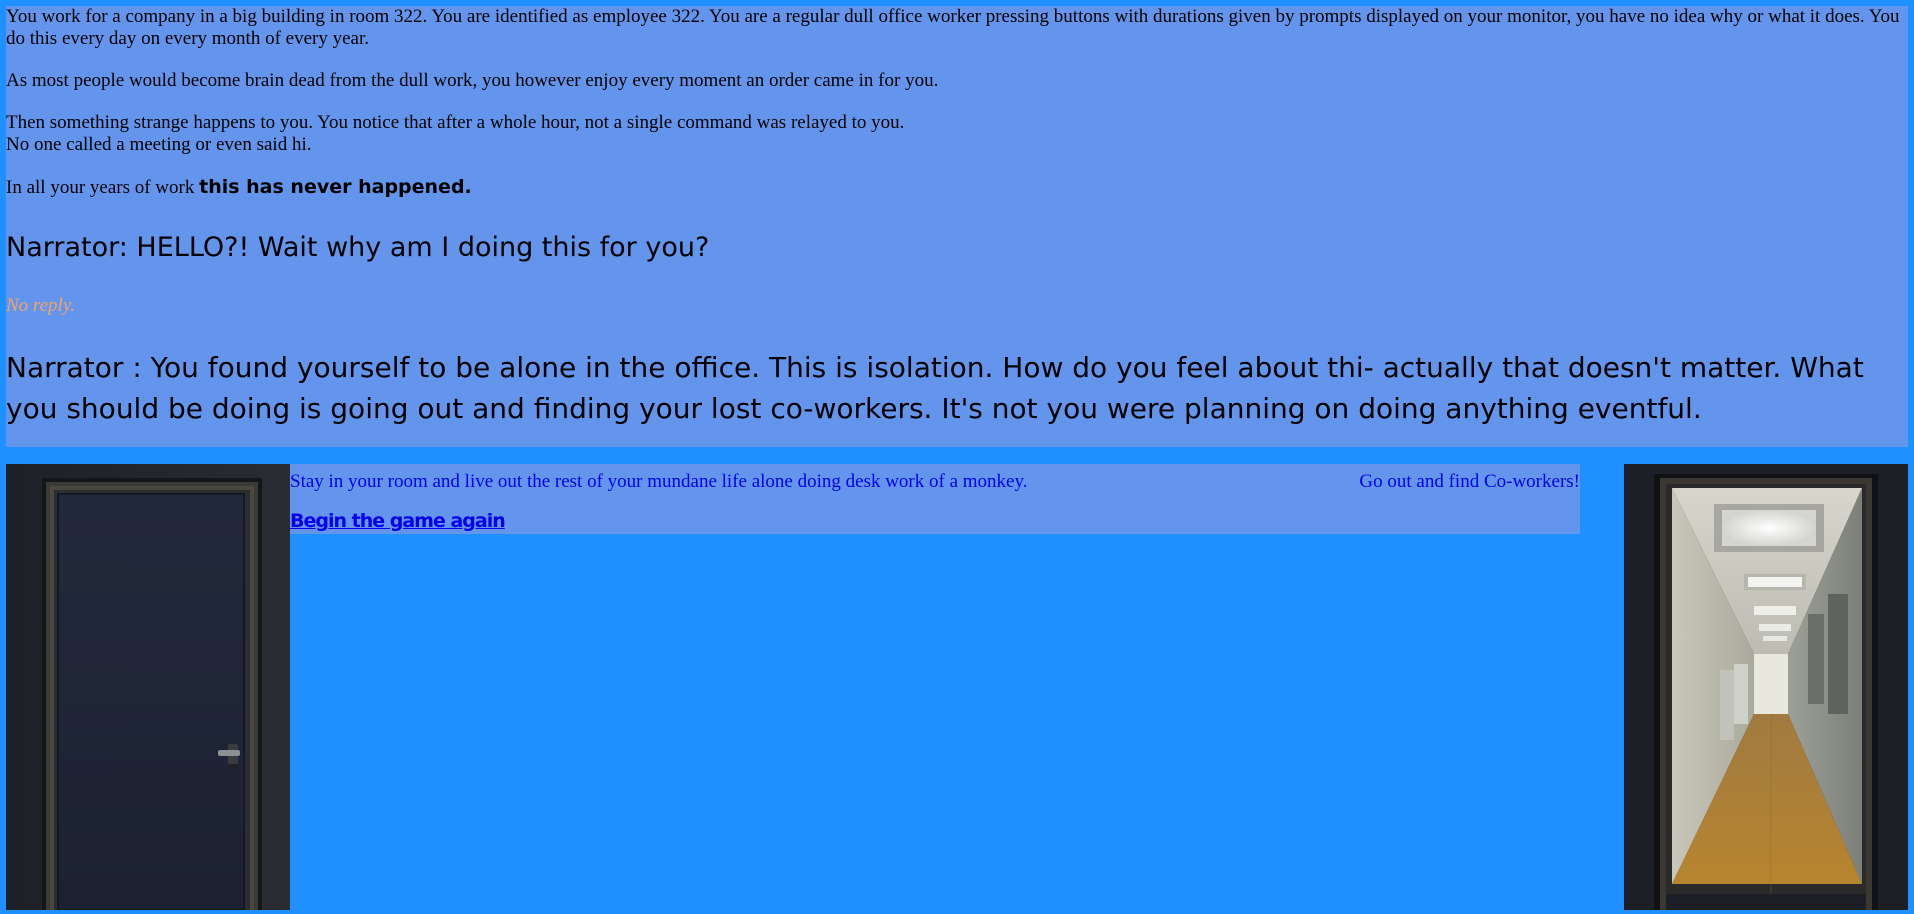 The height and width of the screenshot is (914, 1914). Describe the element at coordinates (103, 187) in the screenshot. I see `story-paragraph-4-lead: In all your years of work` at that location.